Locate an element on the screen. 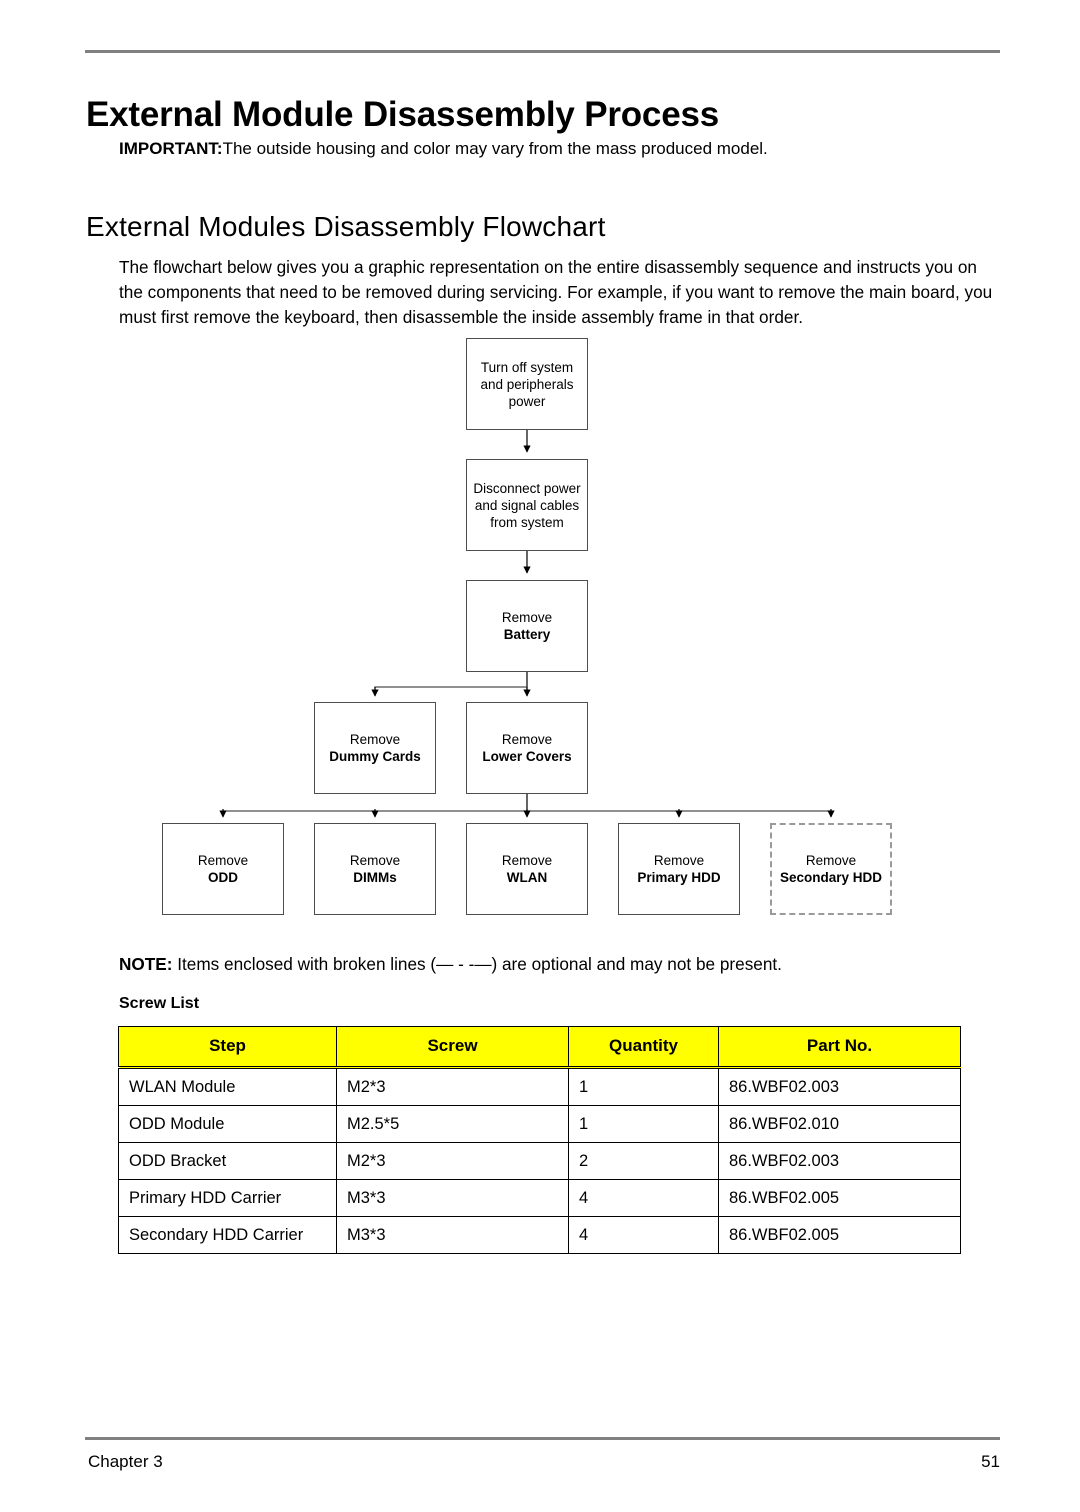 The height and width of the screenshot is (1512, 1080). header-rule is located at coordinates (542, 51).